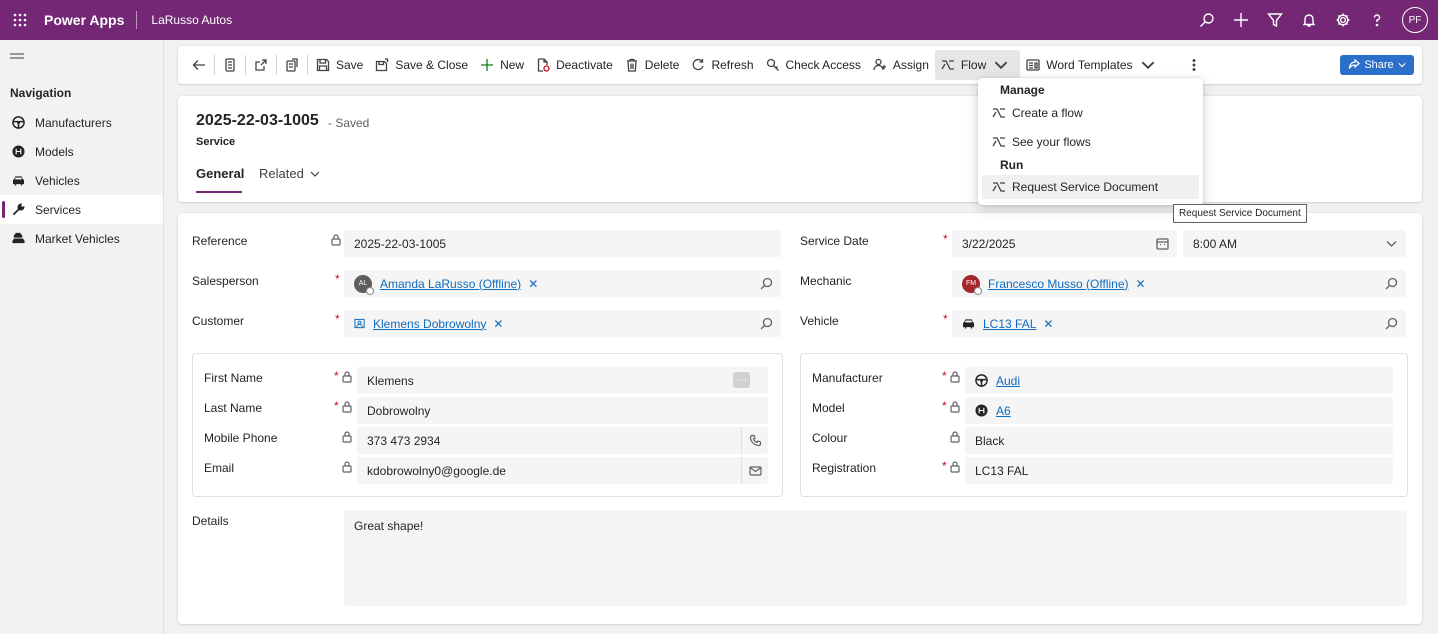 The image size is (1438, 634). I want to click on back-button, so click(199, 65).